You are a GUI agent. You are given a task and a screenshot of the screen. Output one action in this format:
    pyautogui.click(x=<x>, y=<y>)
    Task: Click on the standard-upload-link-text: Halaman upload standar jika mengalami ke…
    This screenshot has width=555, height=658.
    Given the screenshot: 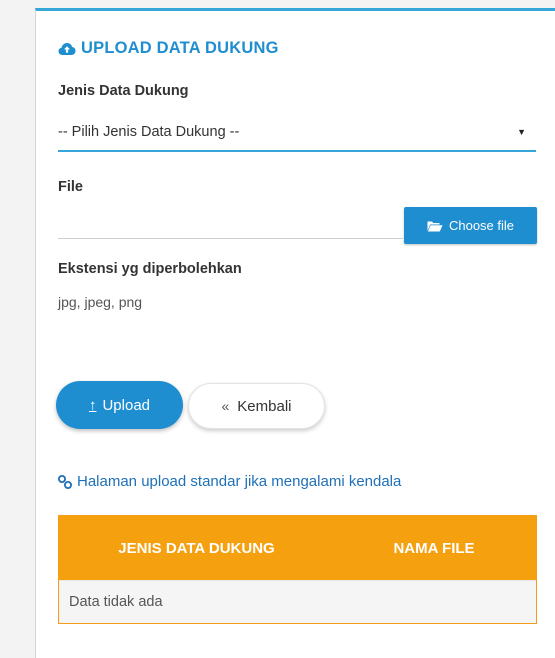 What is the action you would take?
    pyautogui.click(x=239, y=481)
    